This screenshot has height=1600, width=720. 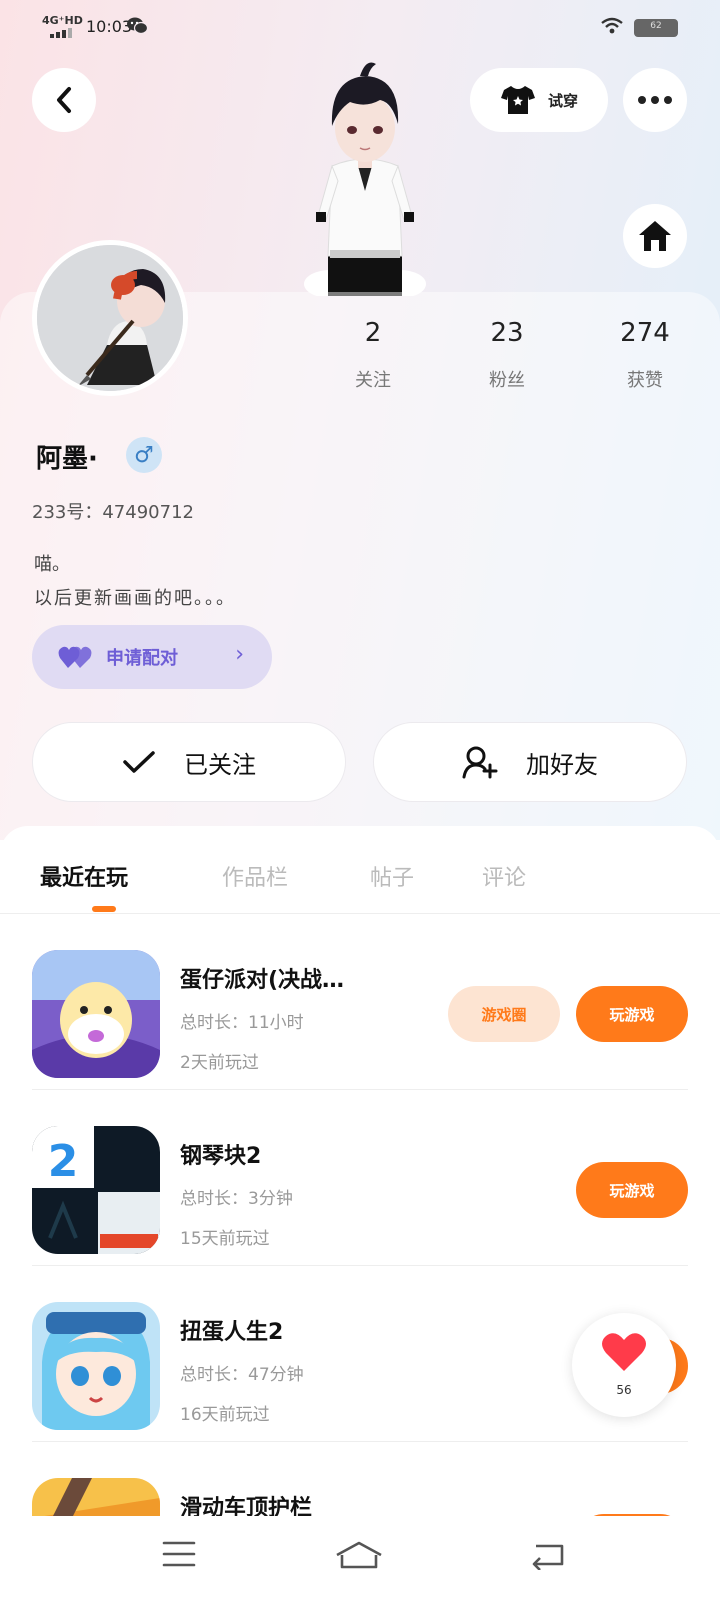 I want to click on gender-symbol: ♂, so click(x=144, y=455).